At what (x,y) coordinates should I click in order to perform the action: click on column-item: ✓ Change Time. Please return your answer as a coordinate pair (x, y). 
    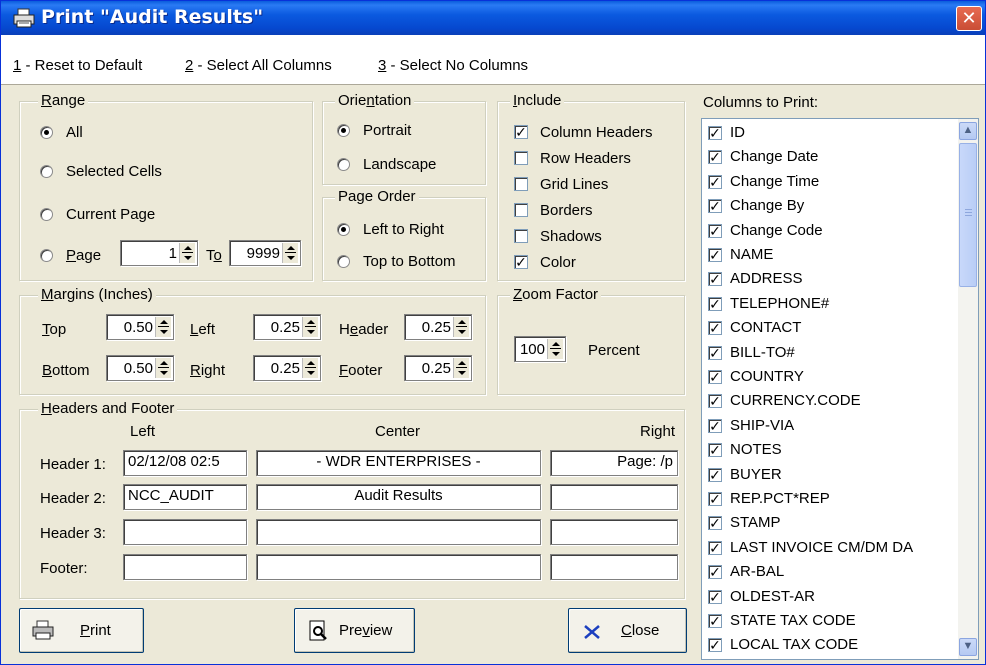
    Looking at the image, I should click on (833, 182).